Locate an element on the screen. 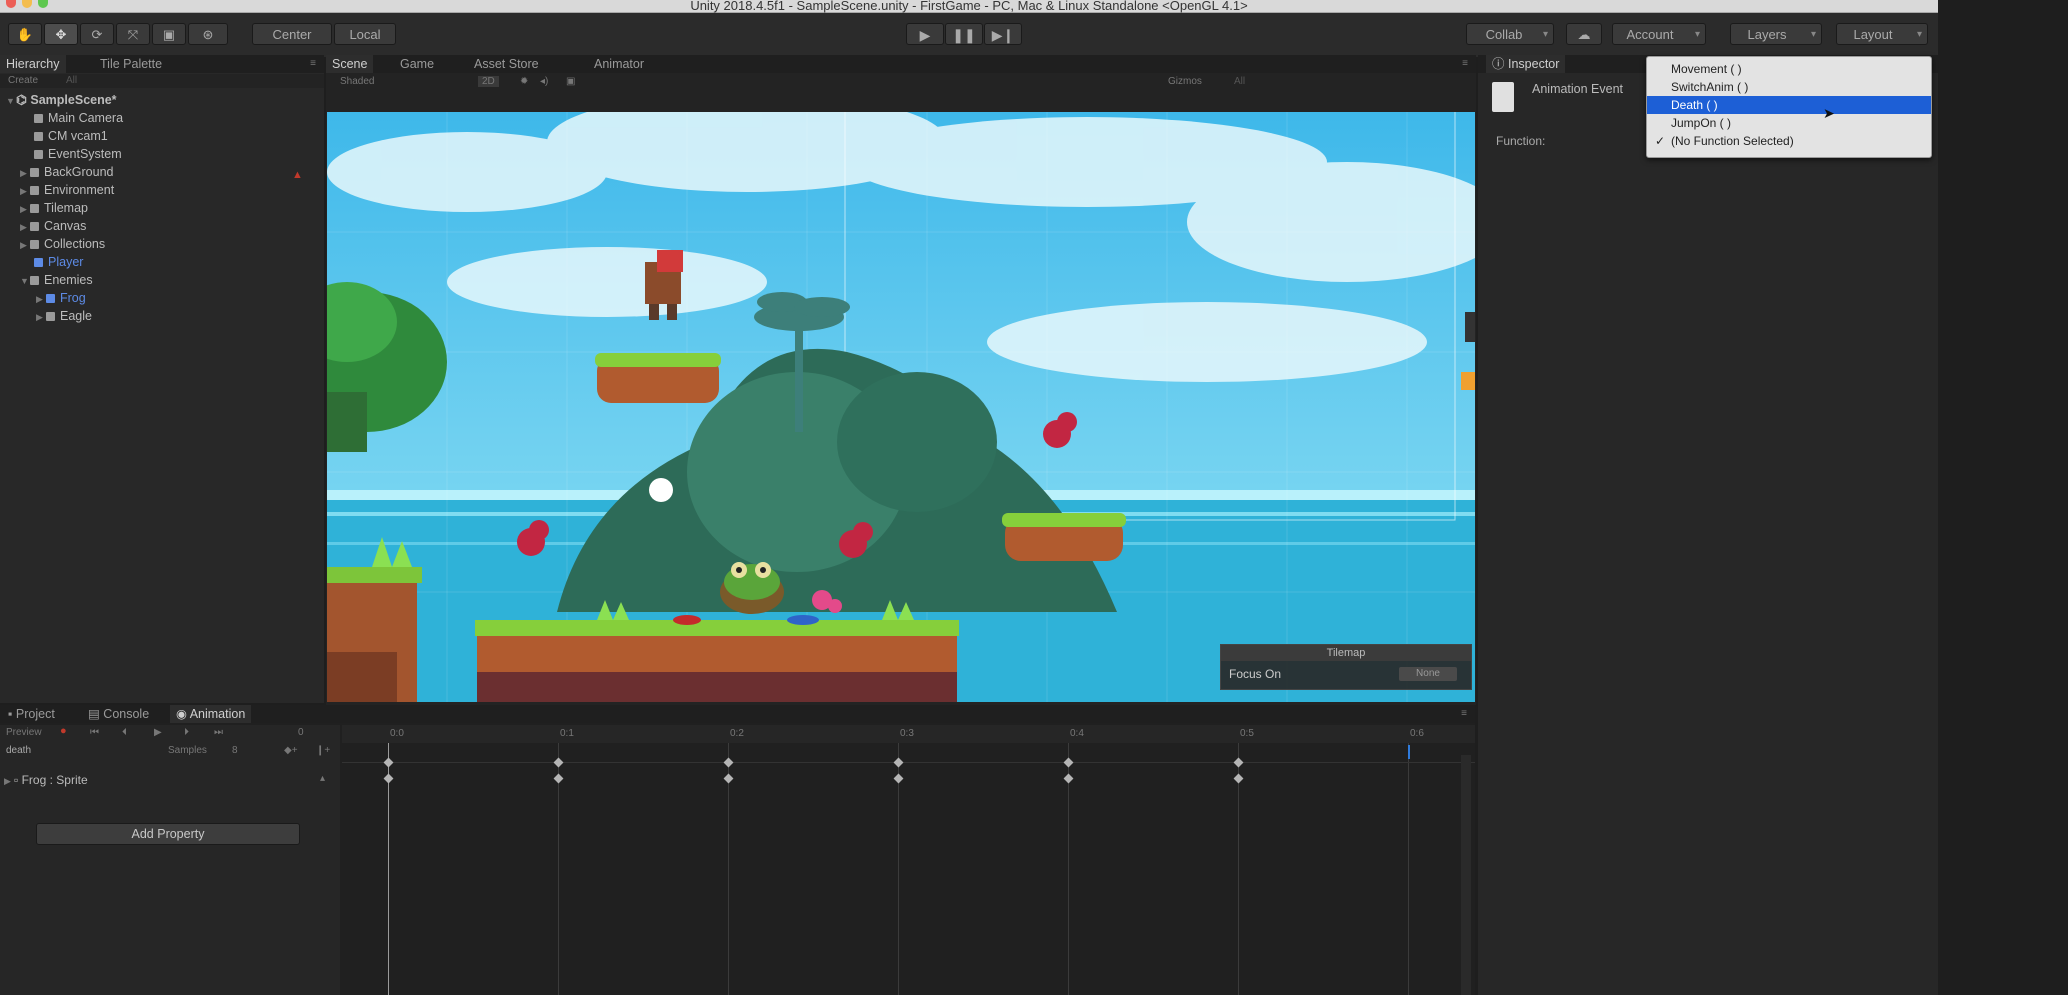 This screenshot has width=2068, height=995. mouse-cursor-icon: ➤ is located at coordinates (1829, 113).